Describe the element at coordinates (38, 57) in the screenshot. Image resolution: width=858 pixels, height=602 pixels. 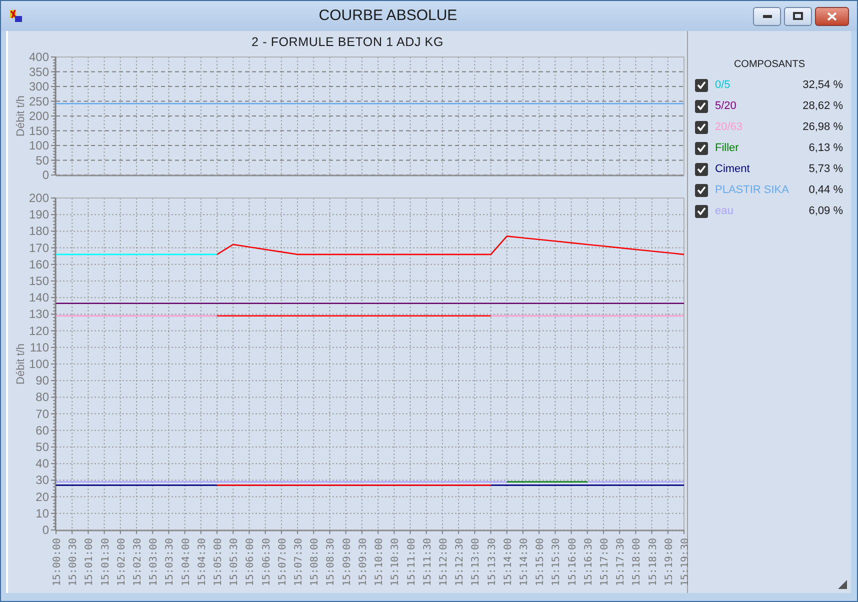
I see `y-tick-label: 400` at that location.